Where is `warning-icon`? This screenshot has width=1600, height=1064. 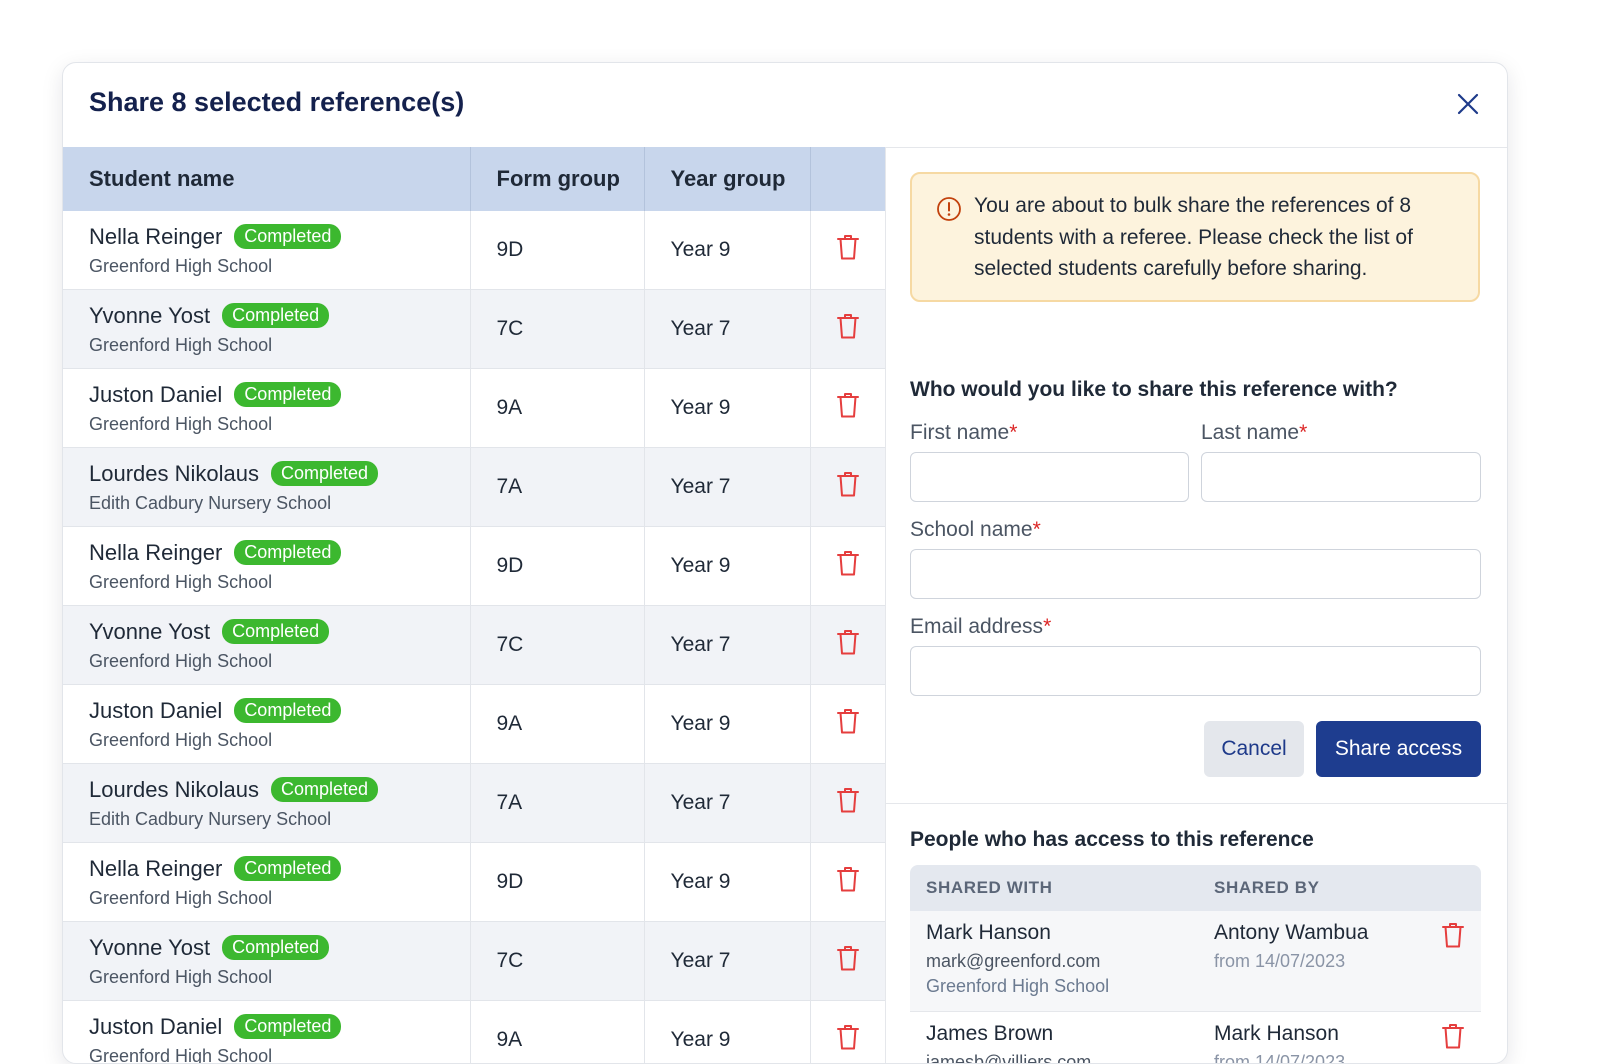
warning-icon is located at coordinates (949, 214).